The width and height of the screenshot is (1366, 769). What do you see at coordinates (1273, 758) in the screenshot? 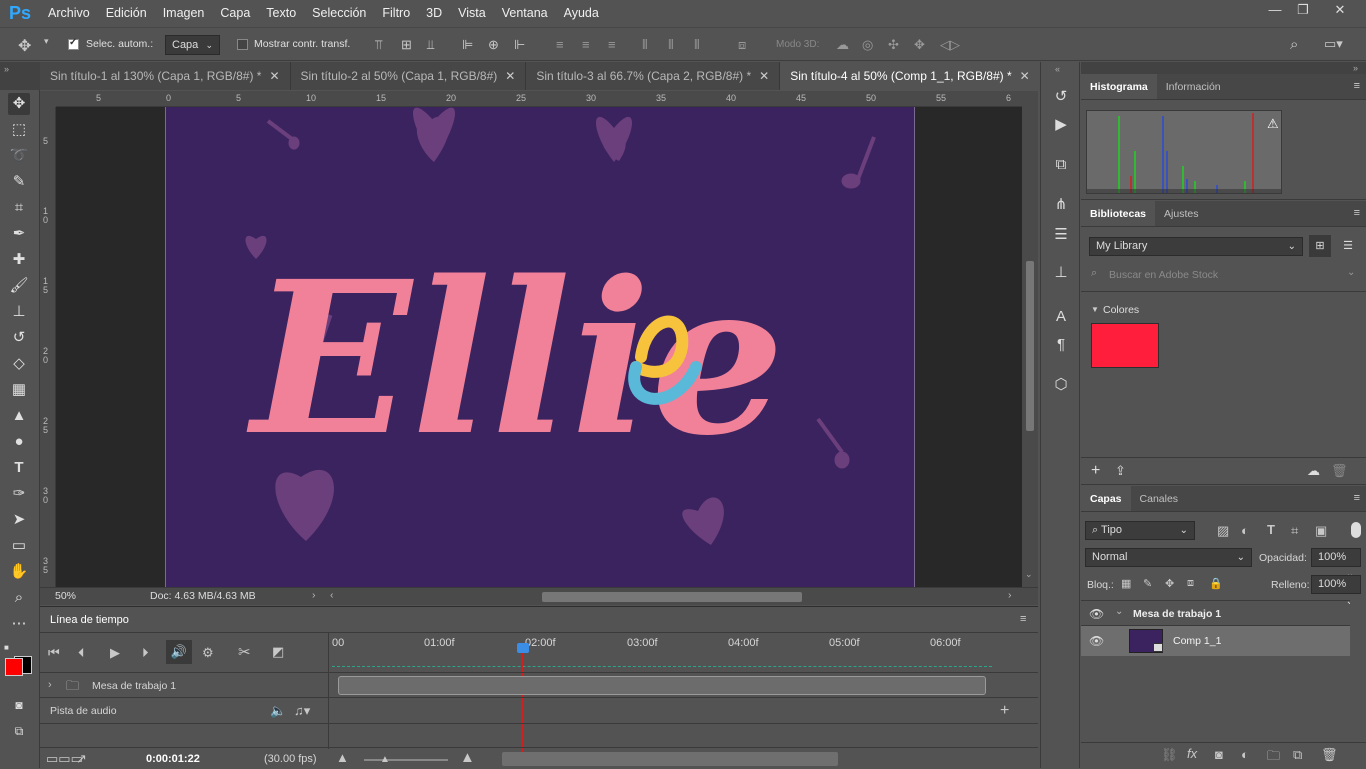
I see `new-group-icon: 🗀` at bounding box center [1273, 758].